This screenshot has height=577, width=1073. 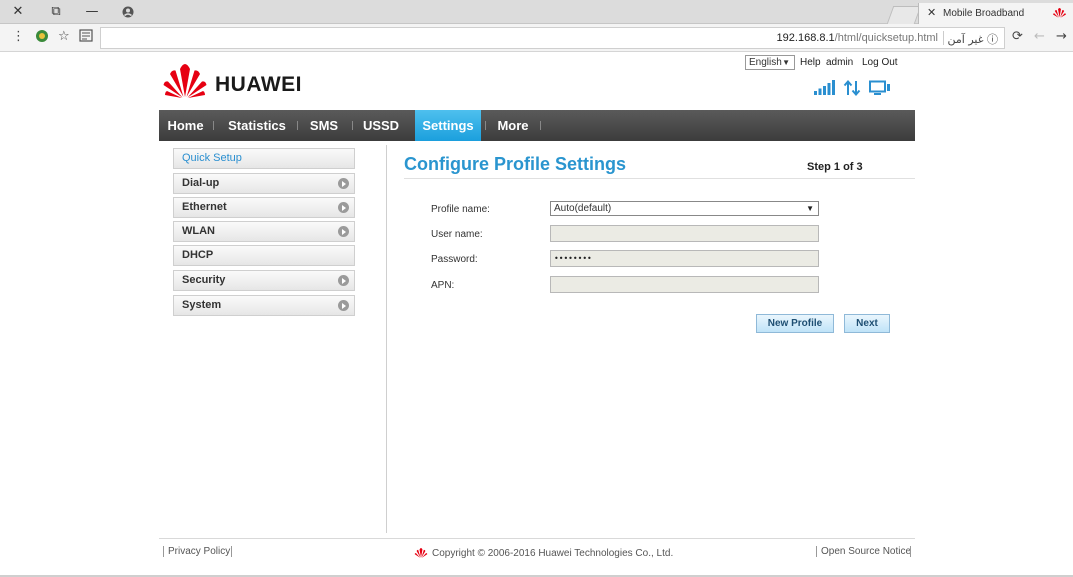 I want to click on nav-sms: SMS, so click(x=324, y=125).